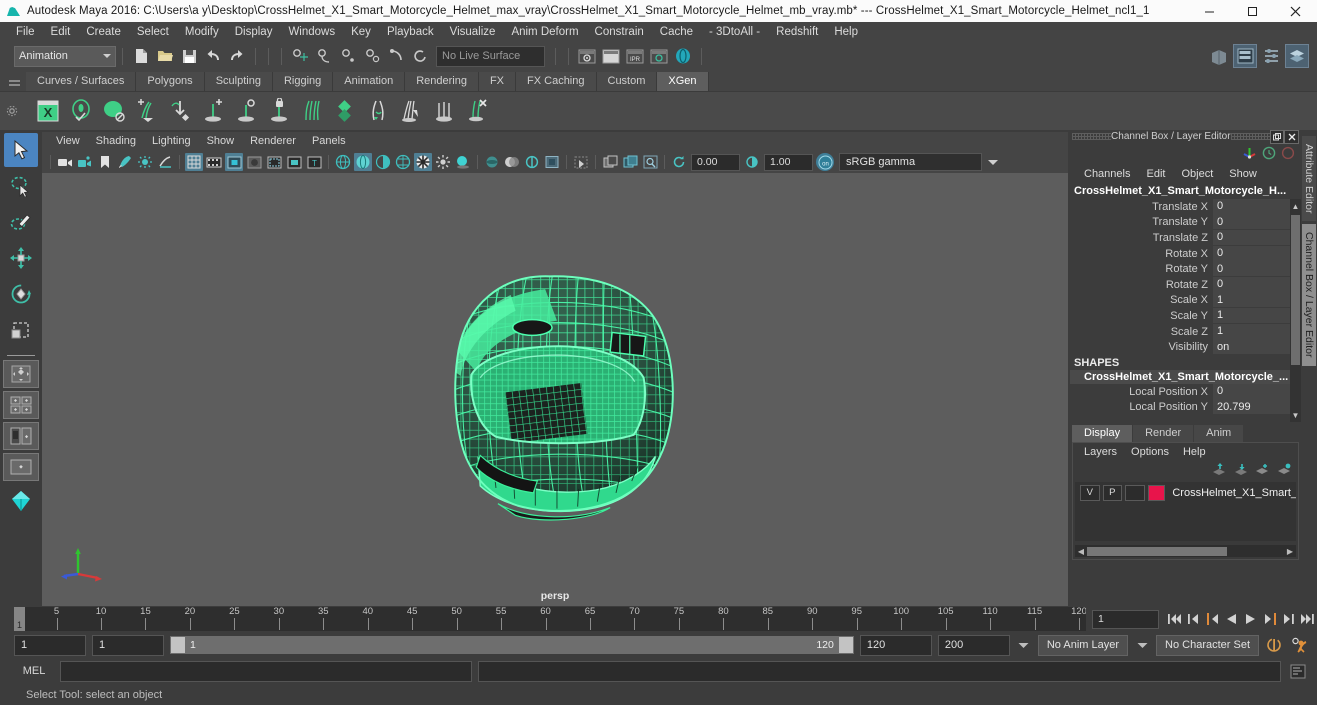 This screenshot has height=705, width=1317. I want to click on shadows-icon, so click(165, 162).